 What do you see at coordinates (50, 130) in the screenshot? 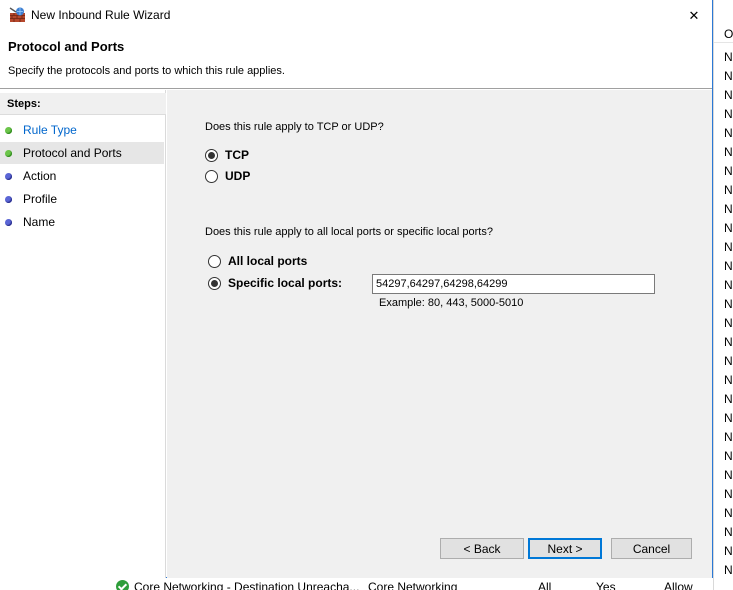
I see `step-label: Rule Type` at bounding box center [50, 130].